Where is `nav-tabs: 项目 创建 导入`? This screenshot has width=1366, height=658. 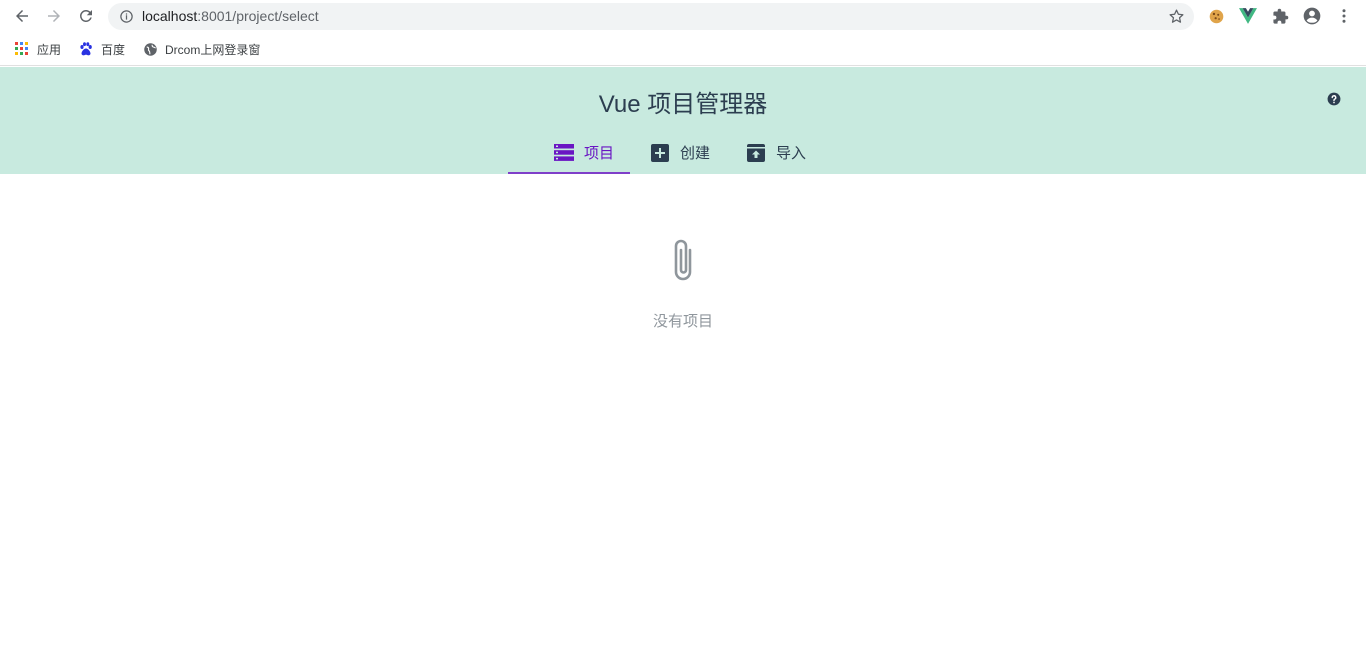
nav-tabs: 项目 创建 导入 is located at coordinates (666, 152).